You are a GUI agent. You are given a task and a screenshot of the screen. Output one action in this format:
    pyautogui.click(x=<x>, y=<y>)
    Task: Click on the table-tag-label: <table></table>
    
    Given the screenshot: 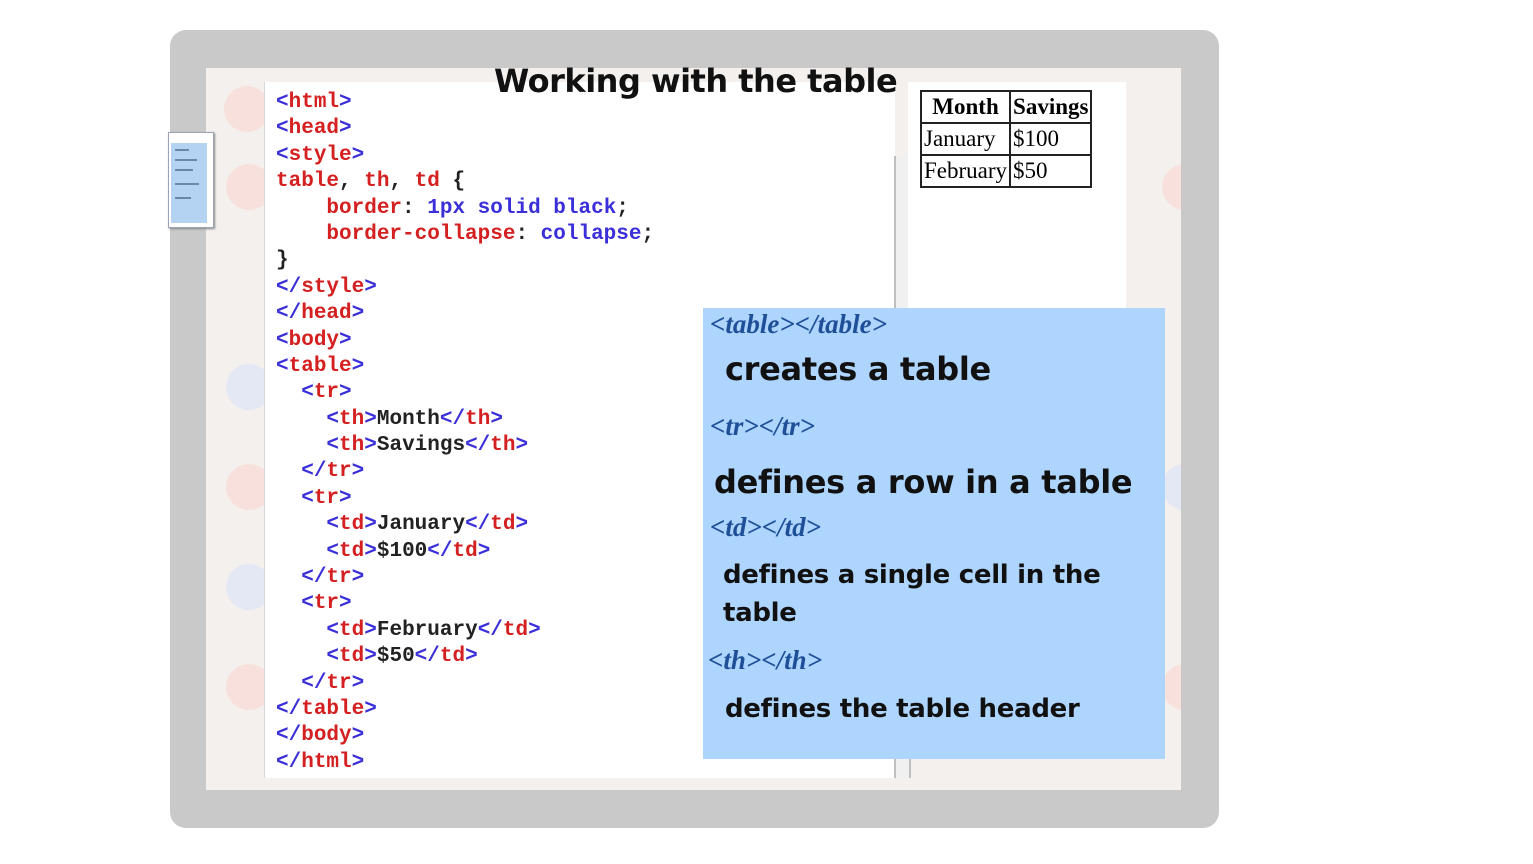 What is the action you would take?
    pyautogui.click(x=799, y=324)
    